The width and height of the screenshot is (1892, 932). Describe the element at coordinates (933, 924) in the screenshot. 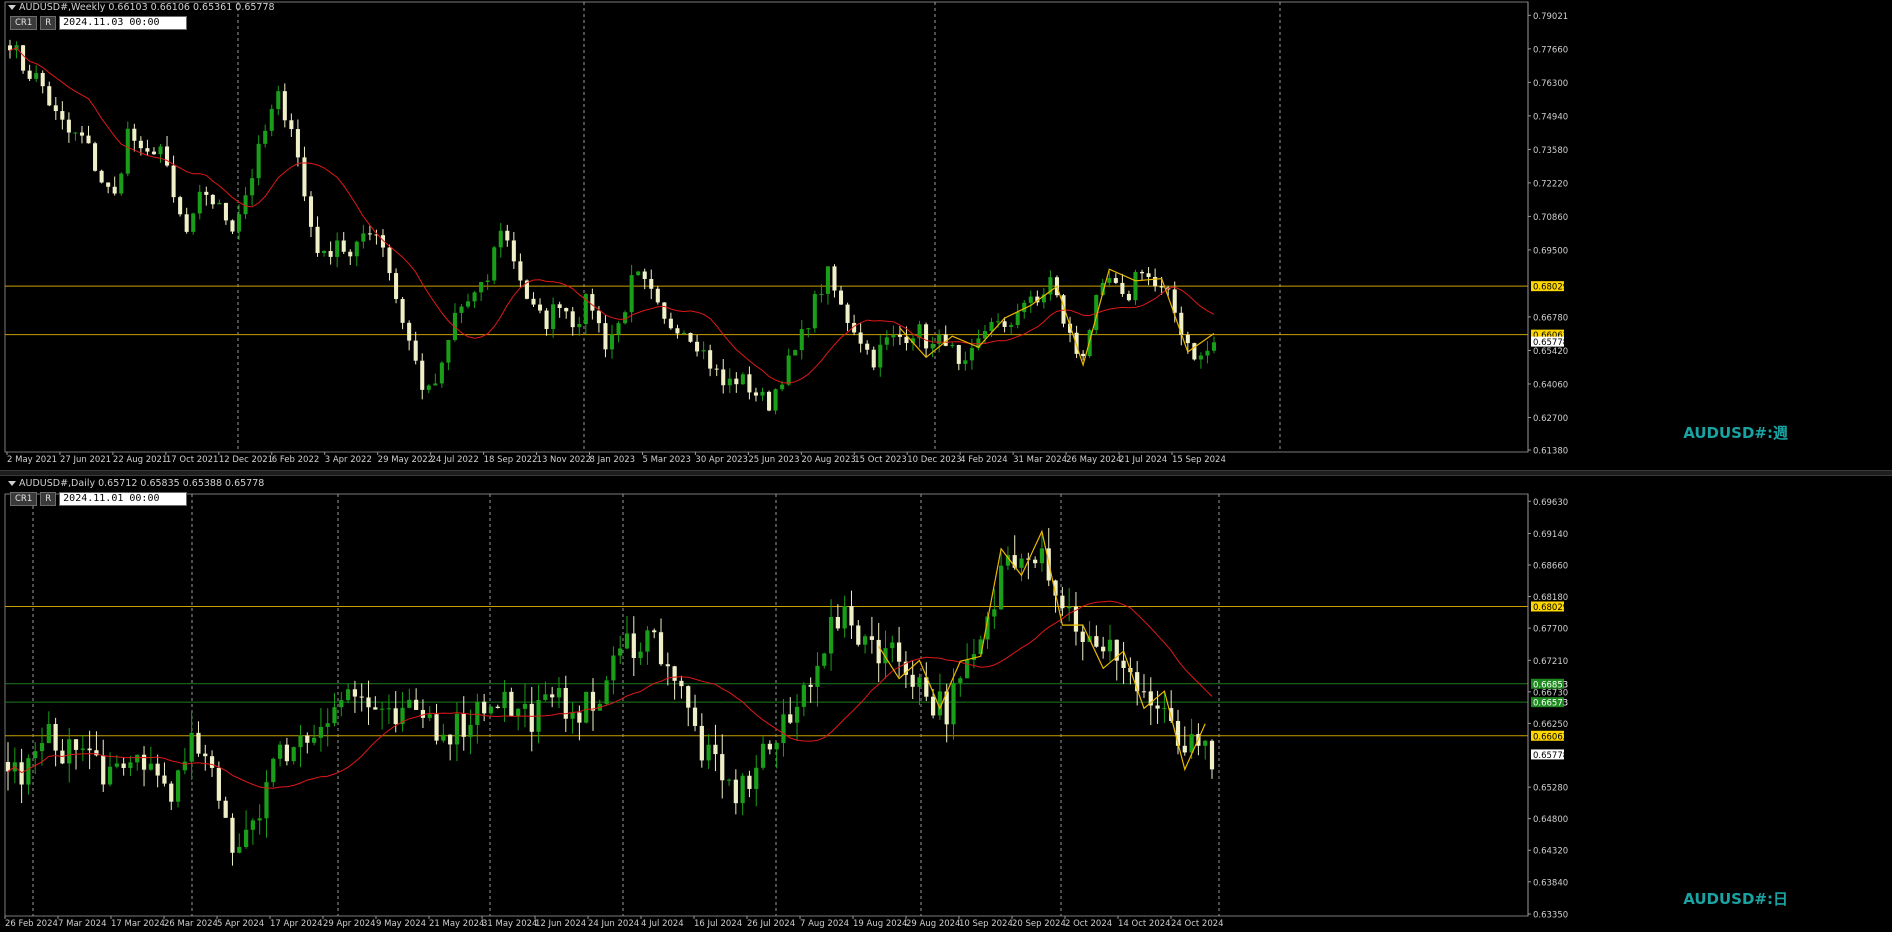

I see `time-axis-label: 29 Aug 2024` at that location.